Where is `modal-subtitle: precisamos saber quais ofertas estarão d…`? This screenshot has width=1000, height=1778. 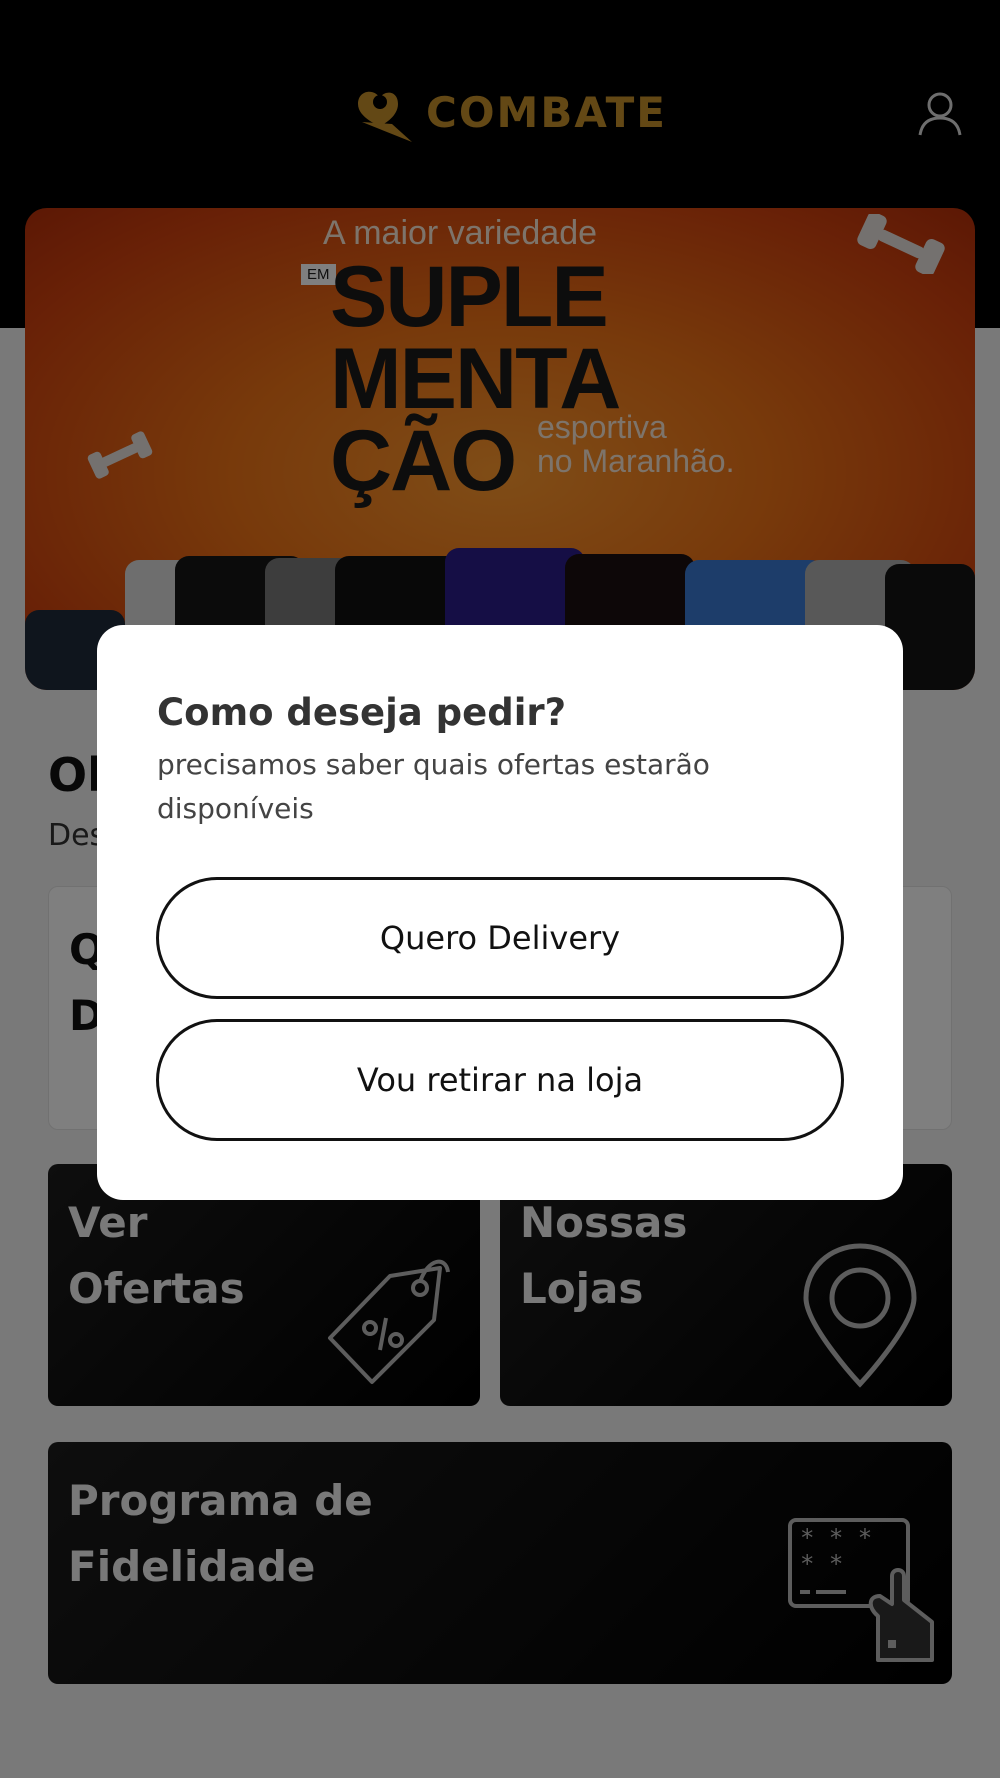 modal-subtitle: precisamos saber quais ofertas estarão d… is located at coordinates (433, 786).